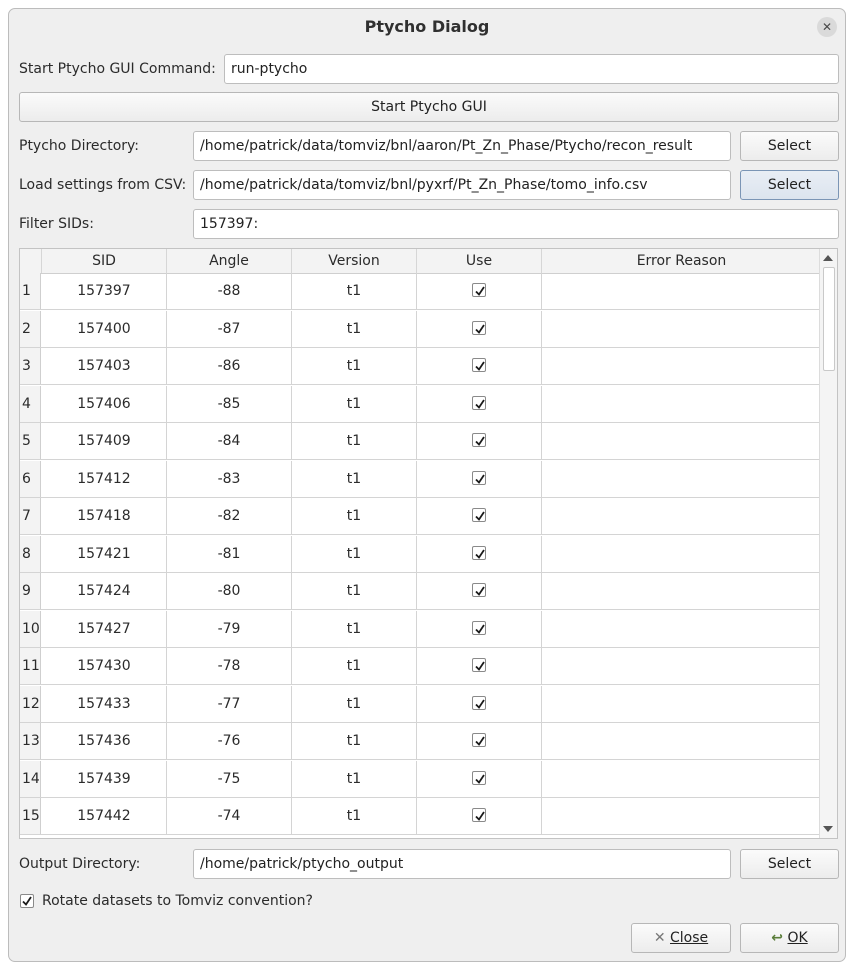 The width and height of the screenshot is (856, 970). What do you see at coordinates (30, 778) in the screenshot?
I see `row-number: 14` at bounding box center [30, 778].